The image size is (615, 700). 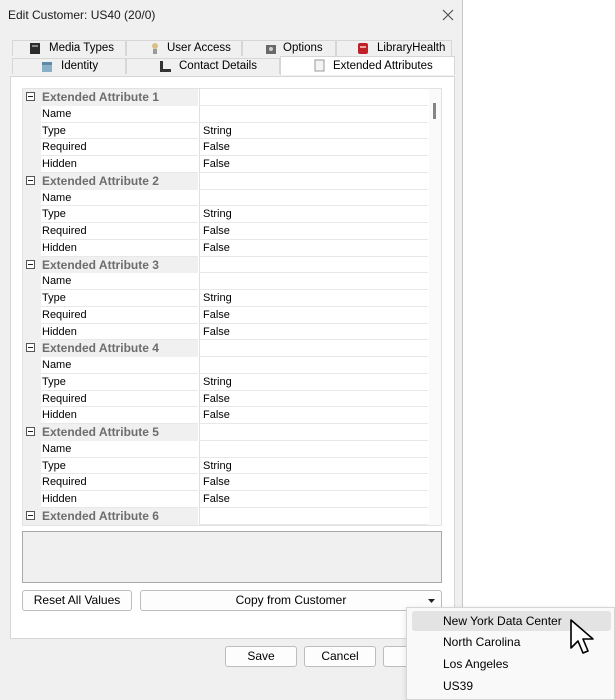 I want to click on property-name: Type, so click(x=119, y=131).